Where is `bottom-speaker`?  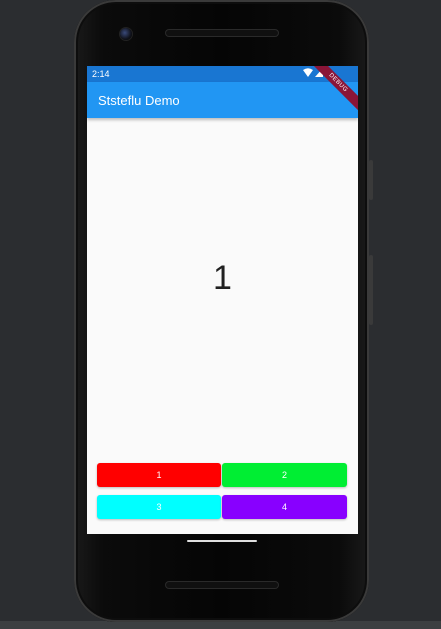 bottom-speaker is located at coordinates (222, 585).